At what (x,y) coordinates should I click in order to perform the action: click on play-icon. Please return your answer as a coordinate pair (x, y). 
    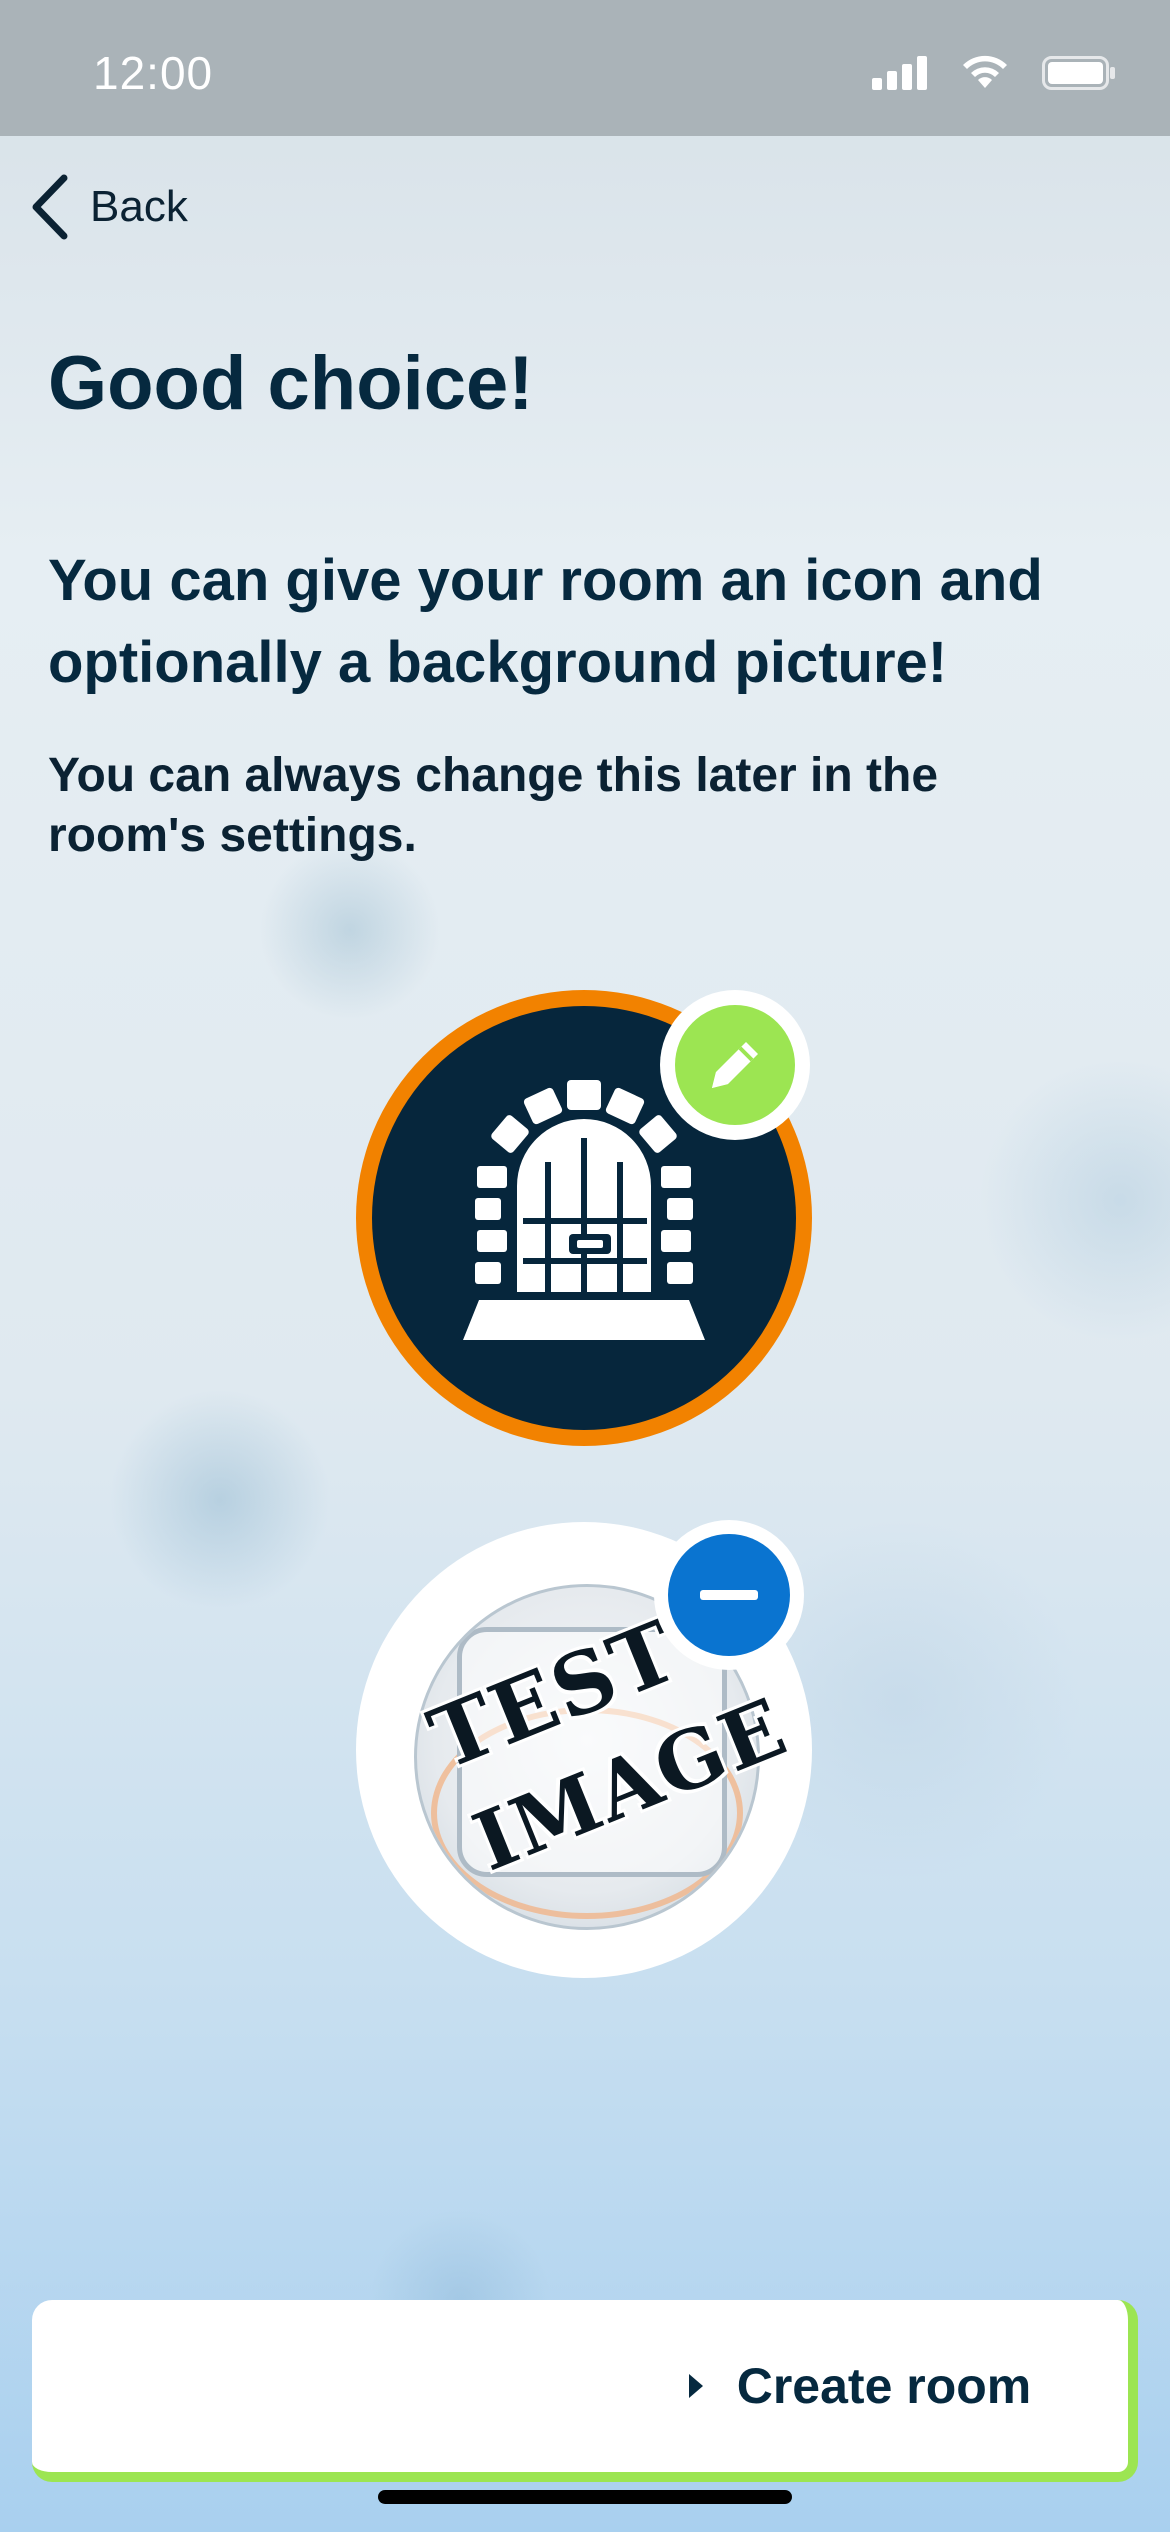
    Looking at the image, I should click on (695, 2386).